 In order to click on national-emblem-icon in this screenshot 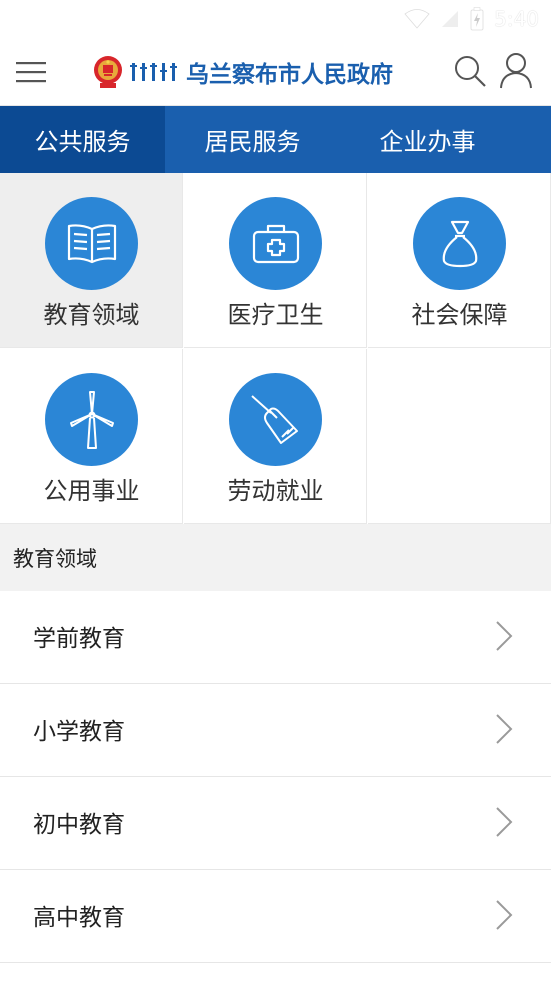, I will do `click(108, 72)`.